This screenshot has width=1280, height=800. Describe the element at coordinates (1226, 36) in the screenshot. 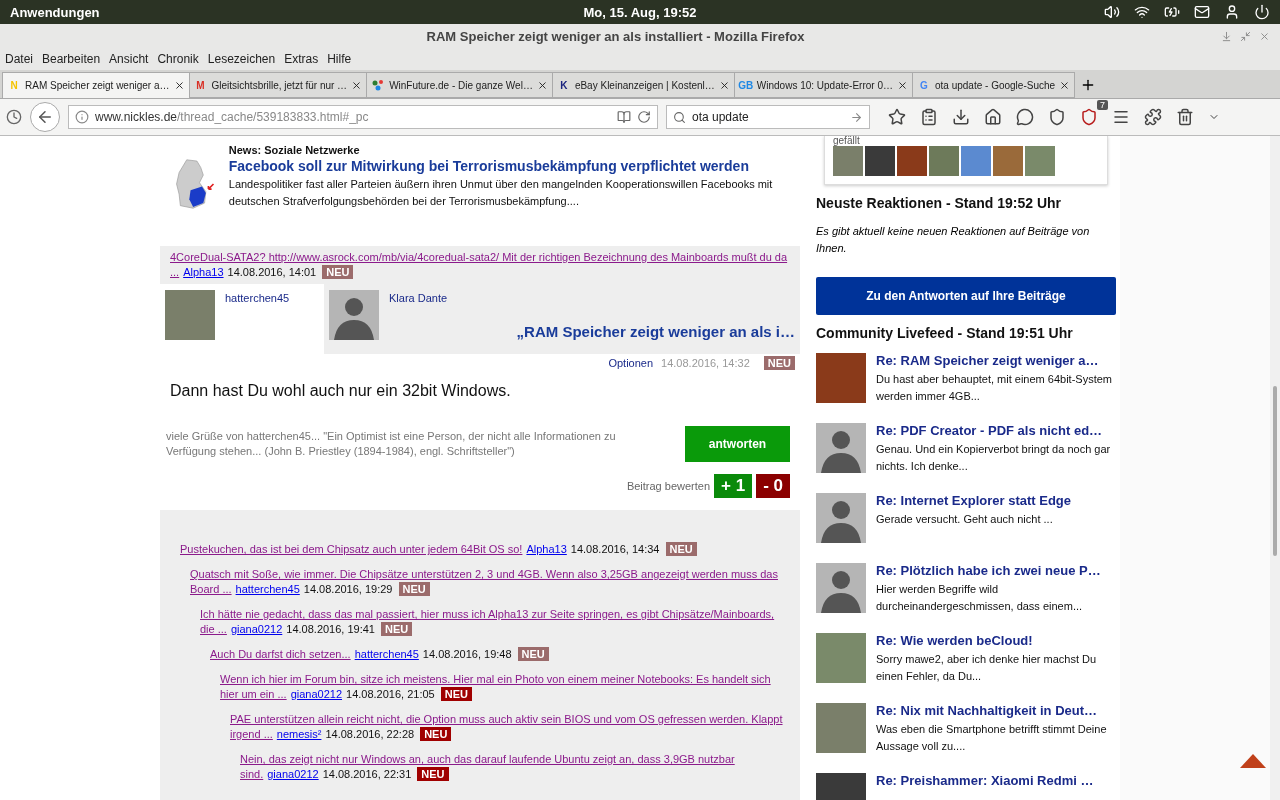

I see `download-arrow-icon` at that location.